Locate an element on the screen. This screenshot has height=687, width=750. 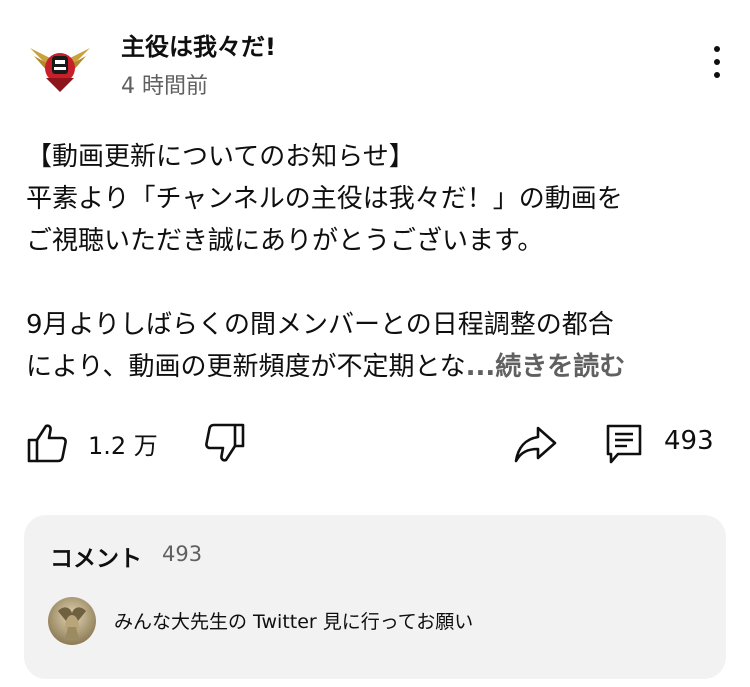
post-text-truncated: により、動画の更新頻度が不定期とな is located at coordinates (246, 367).